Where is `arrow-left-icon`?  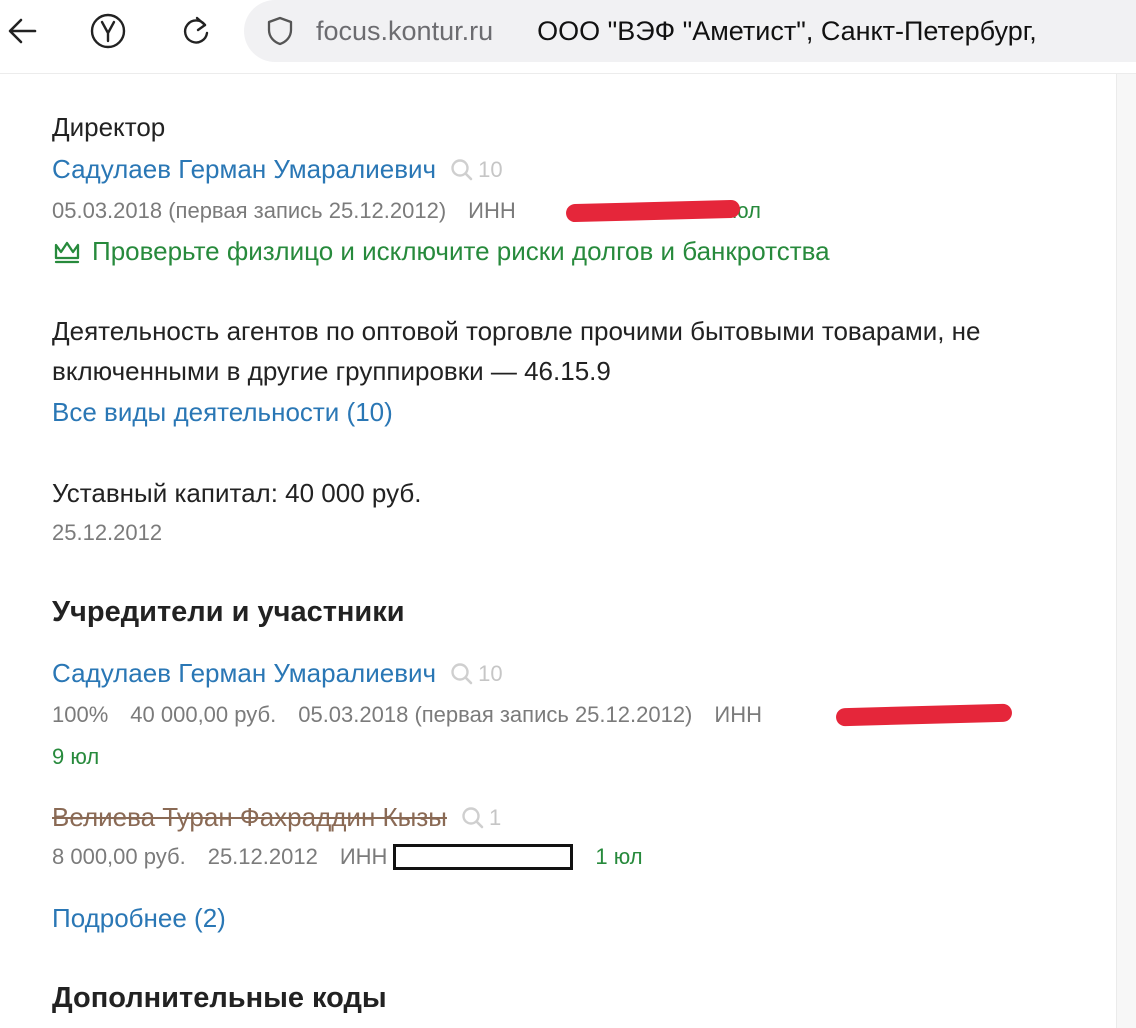
arrow-left-icon is located at coordinates (22, 31).